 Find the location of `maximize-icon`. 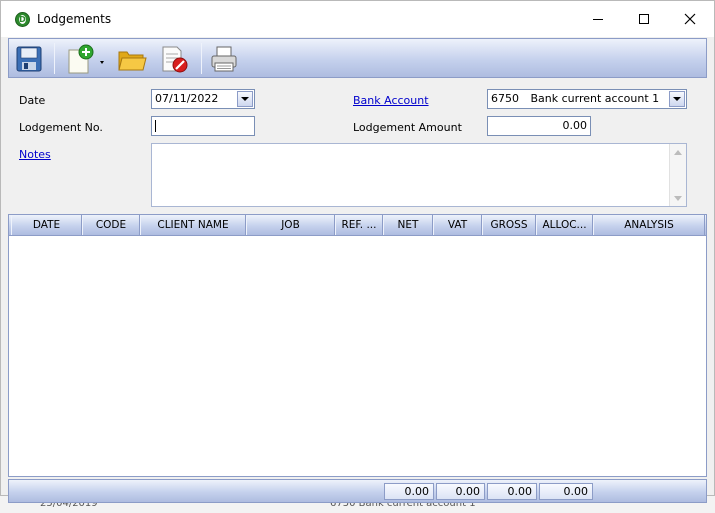

maximize-icon is located at coordinates (644, 19).